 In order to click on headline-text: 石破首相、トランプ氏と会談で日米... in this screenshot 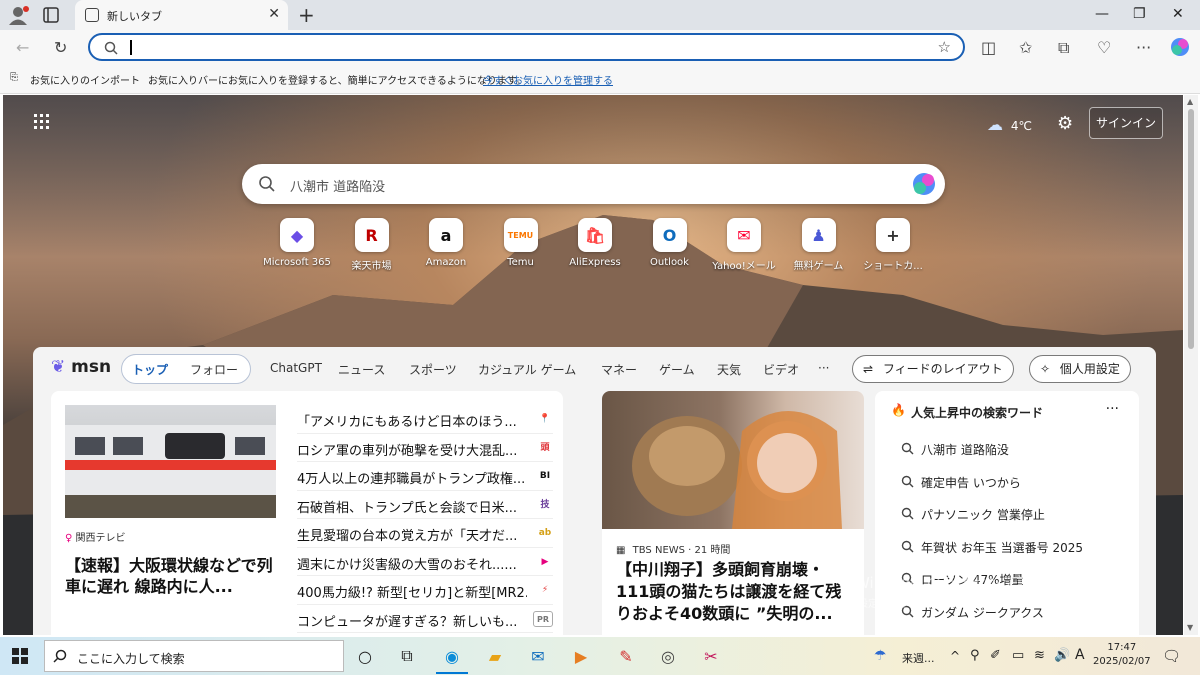, I will do `click(407, 508)`.